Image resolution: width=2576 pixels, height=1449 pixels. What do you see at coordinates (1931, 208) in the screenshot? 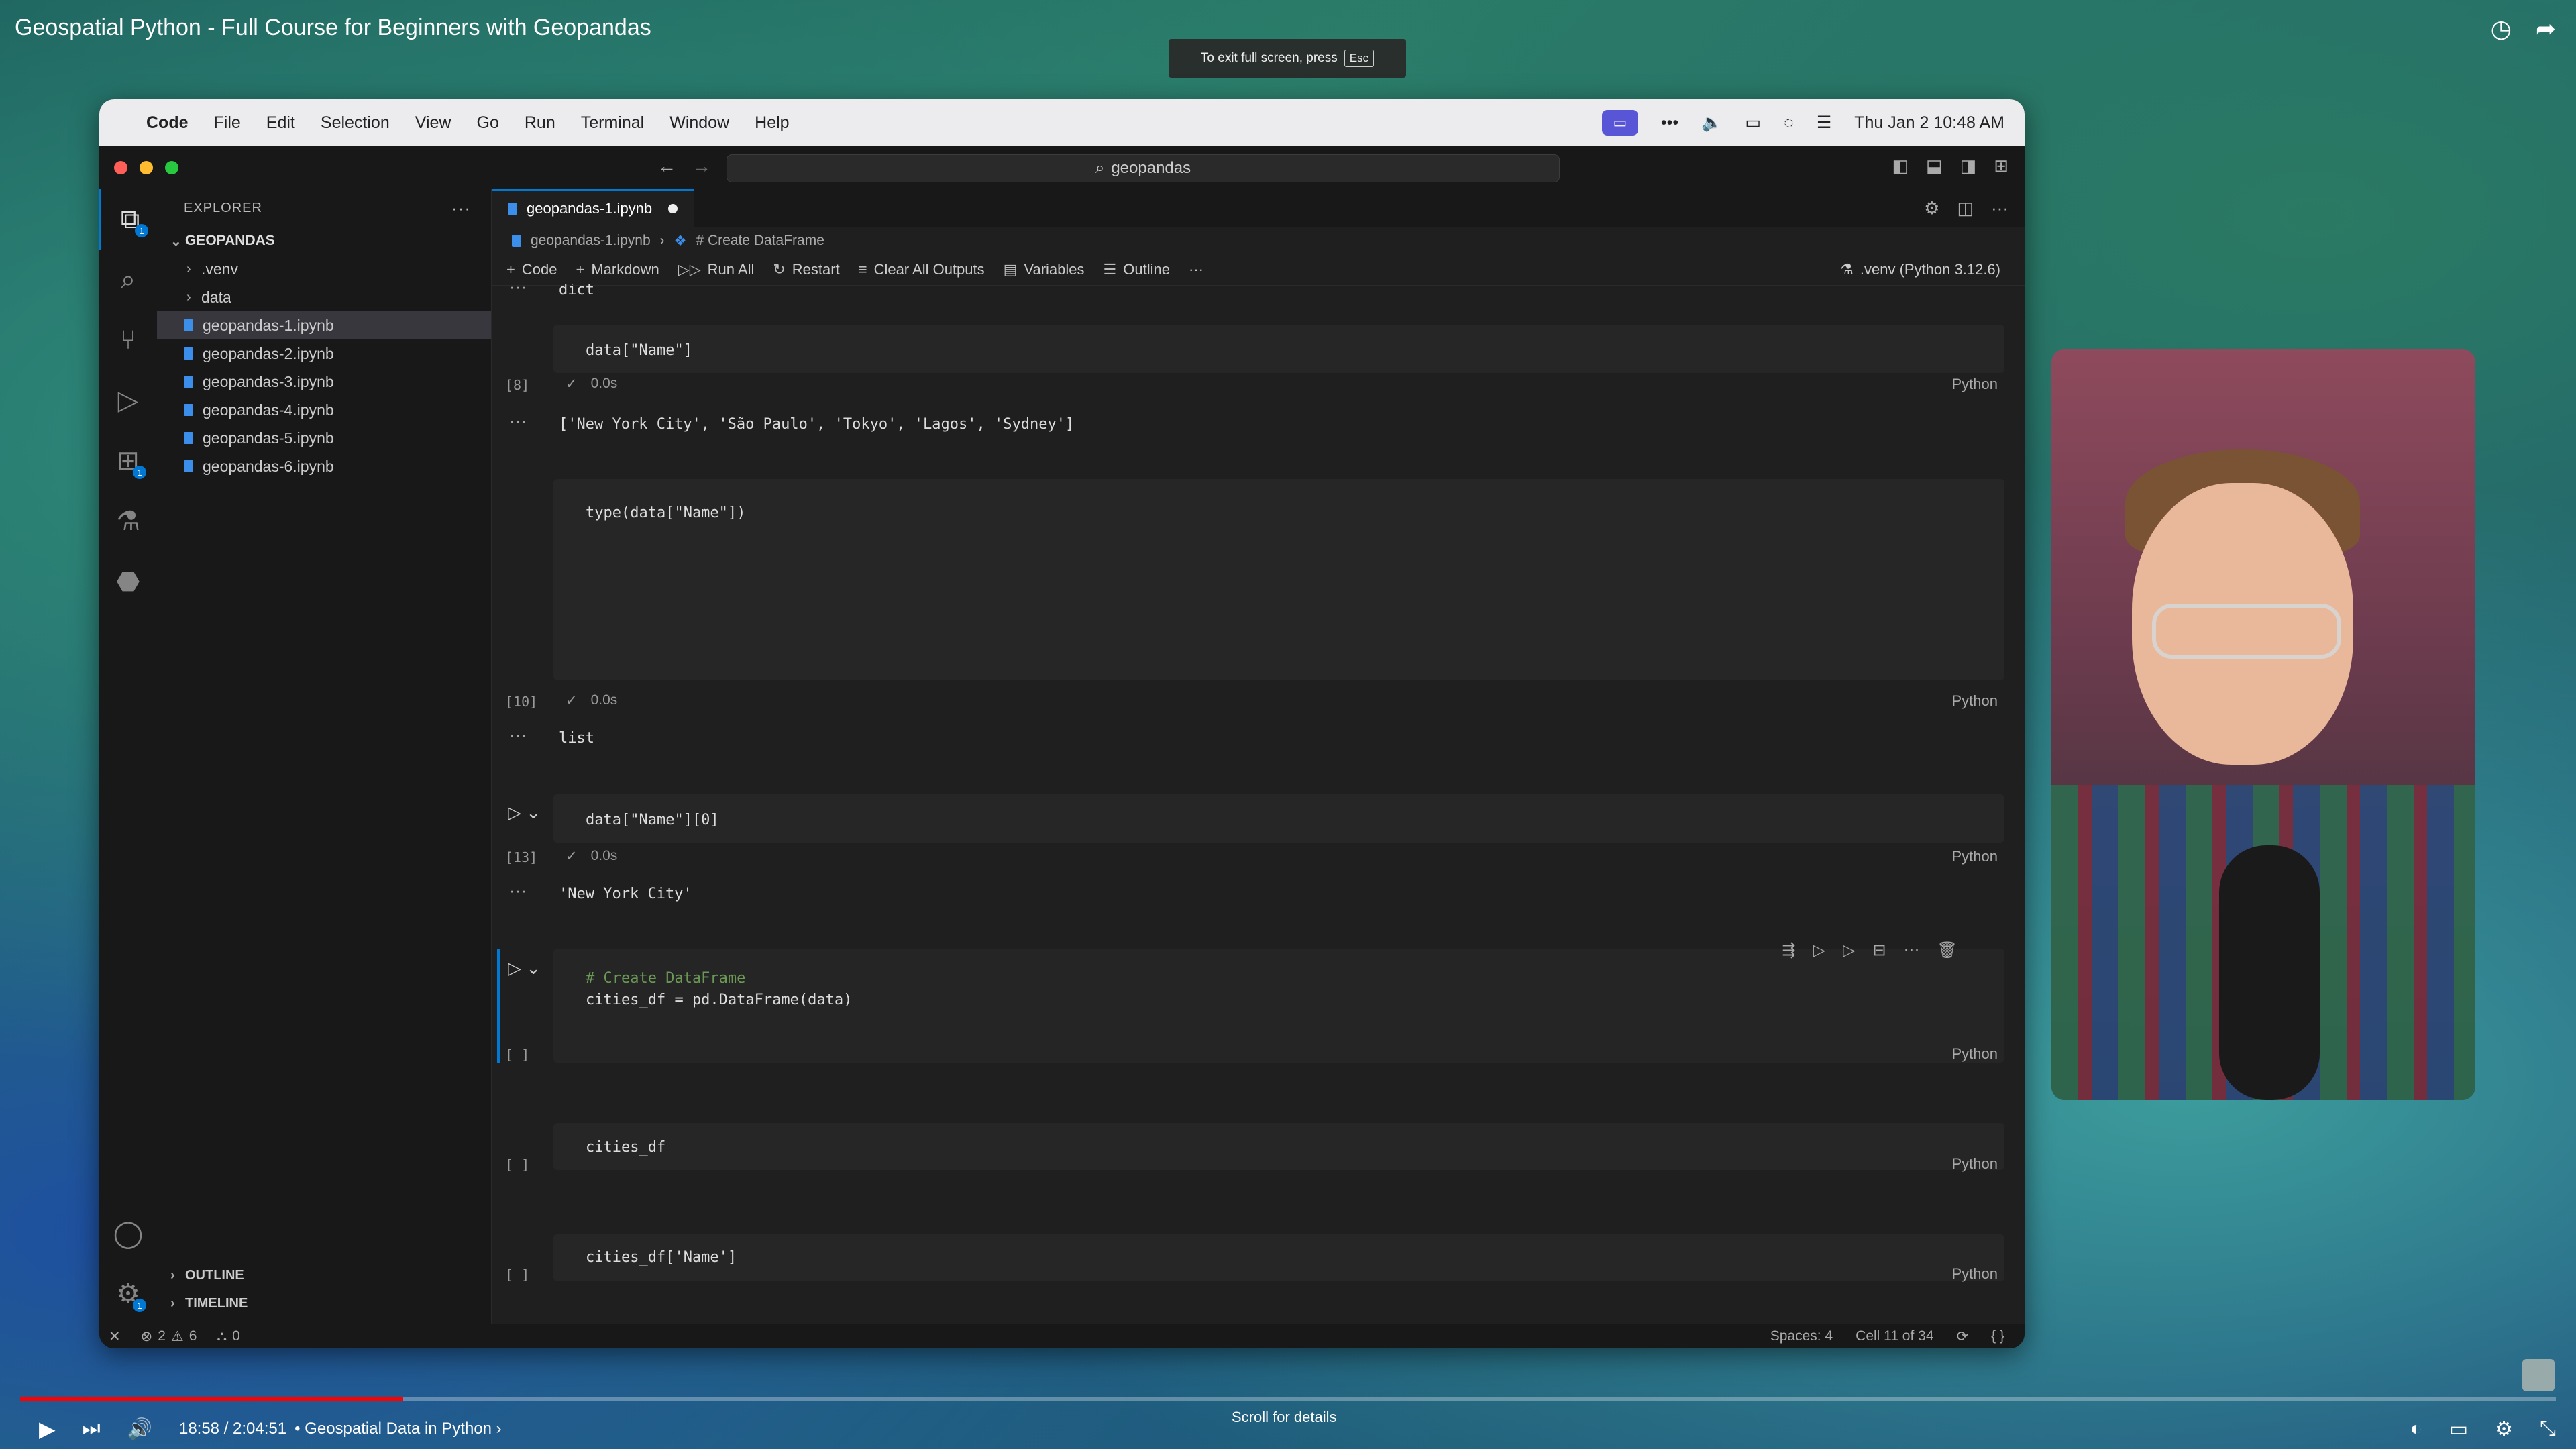
I see `settings-gear-icon: ⚙` at bounding box center [1931, 208].